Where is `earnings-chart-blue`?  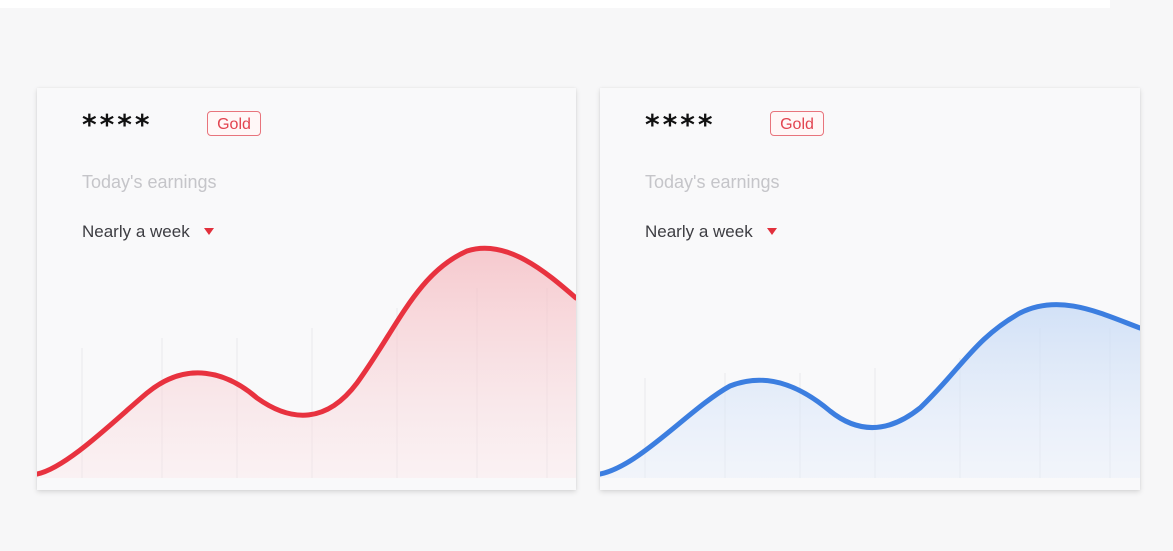 earnings-chart-blue is located at coordinates (870, 390).